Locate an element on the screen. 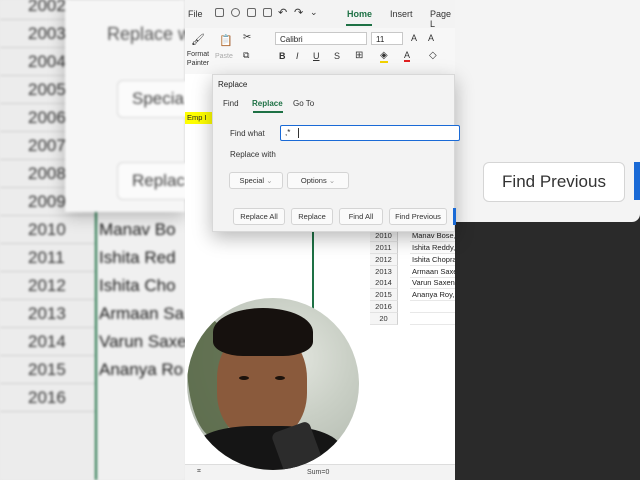  tab-go-to: Go To is located at coordinates (303, 103).